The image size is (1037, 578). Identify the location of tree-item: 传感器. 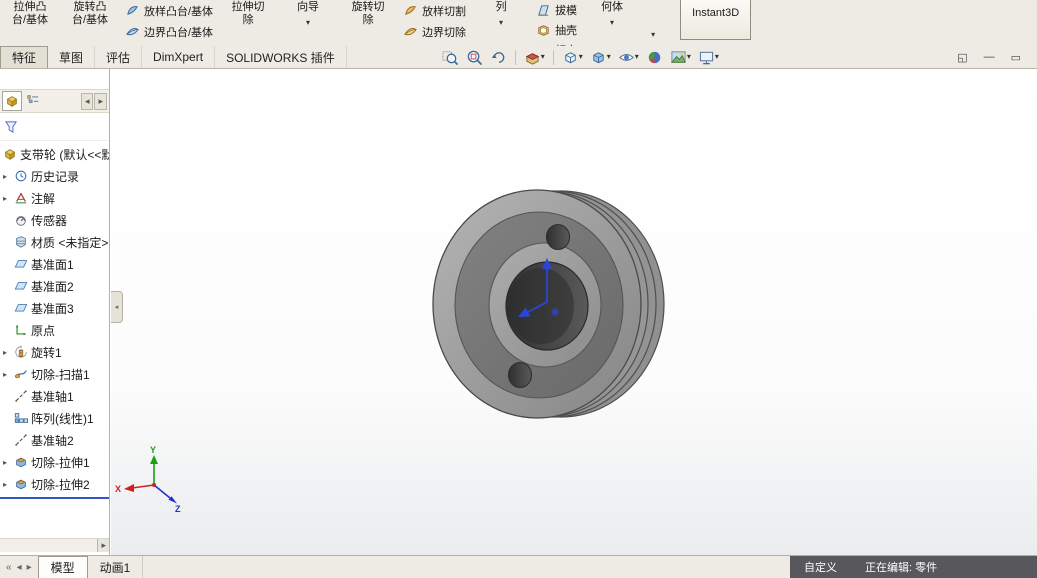
(54, 220).